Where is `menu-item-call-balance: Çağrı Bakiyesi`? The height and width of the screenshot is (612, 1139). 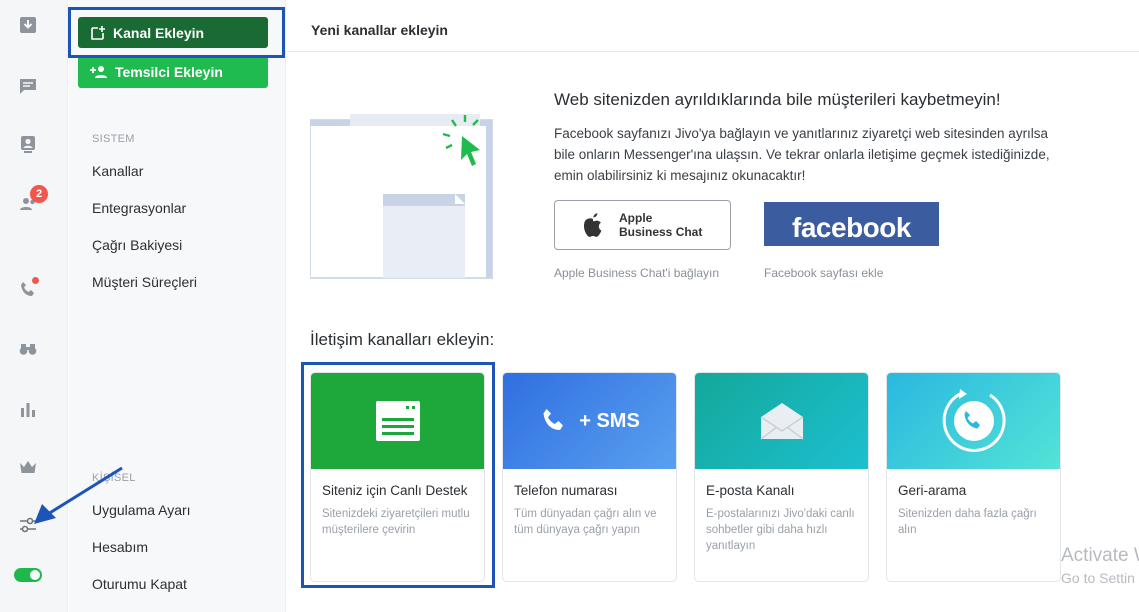 menu-item-call-balance: Çağrı Bakiyesi is located at coordinates (137, 245).